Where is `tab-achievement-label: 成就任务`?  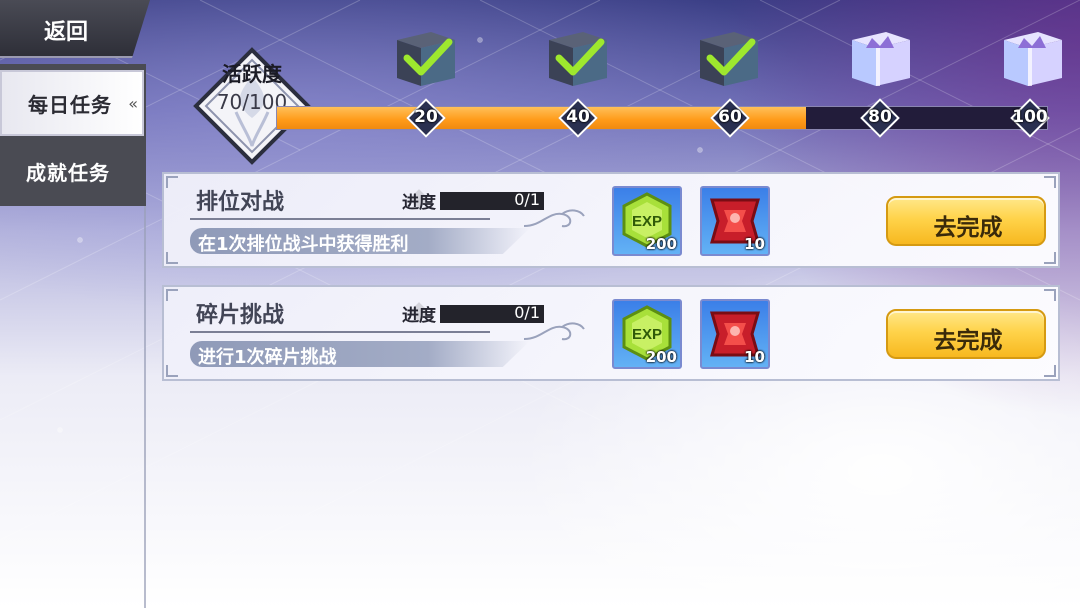
tab-achievement-label: 成就任务 is located at coordinates (68, 172).